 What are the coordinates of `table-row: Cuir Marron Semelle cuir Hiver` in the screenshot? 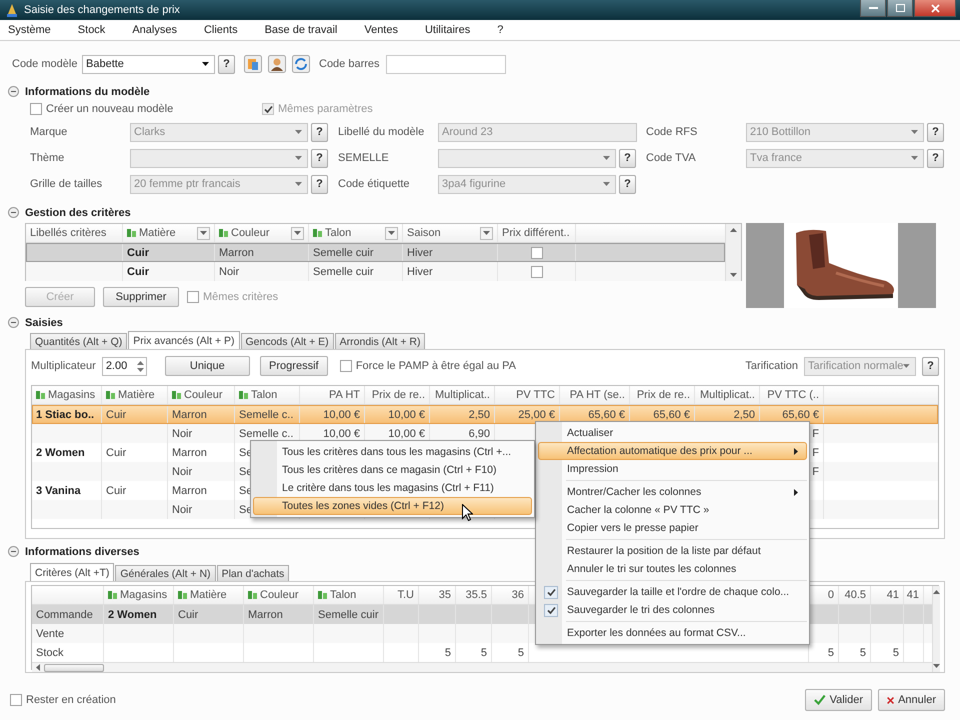 It's located at (375, 252).